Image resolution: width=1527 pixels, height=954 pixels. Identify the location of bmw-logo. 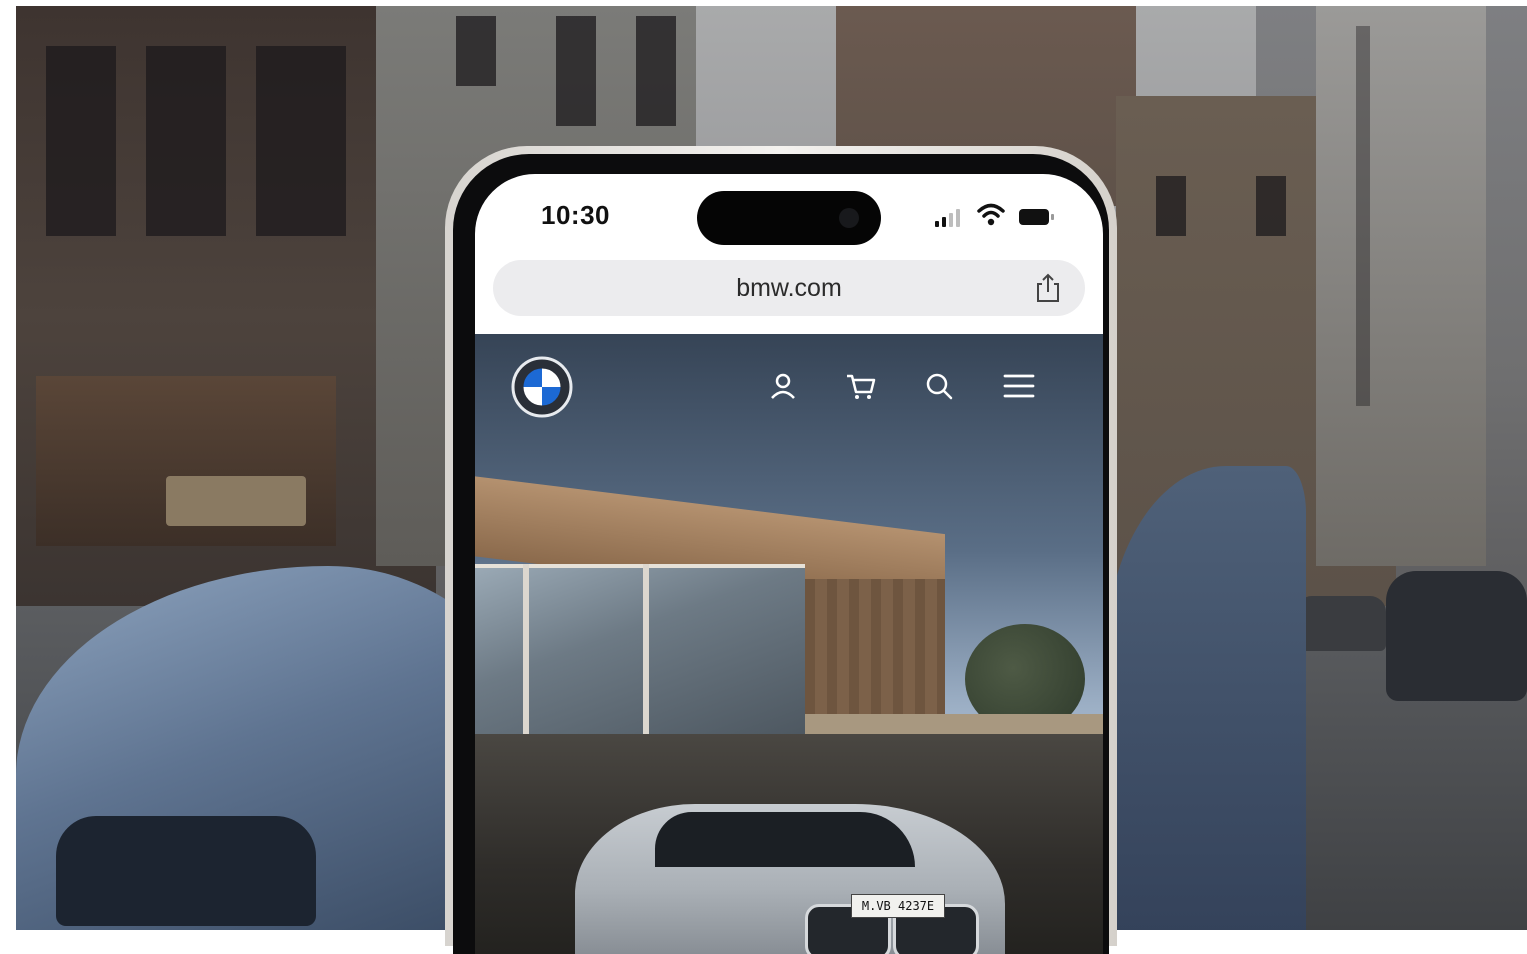
(542, 387).